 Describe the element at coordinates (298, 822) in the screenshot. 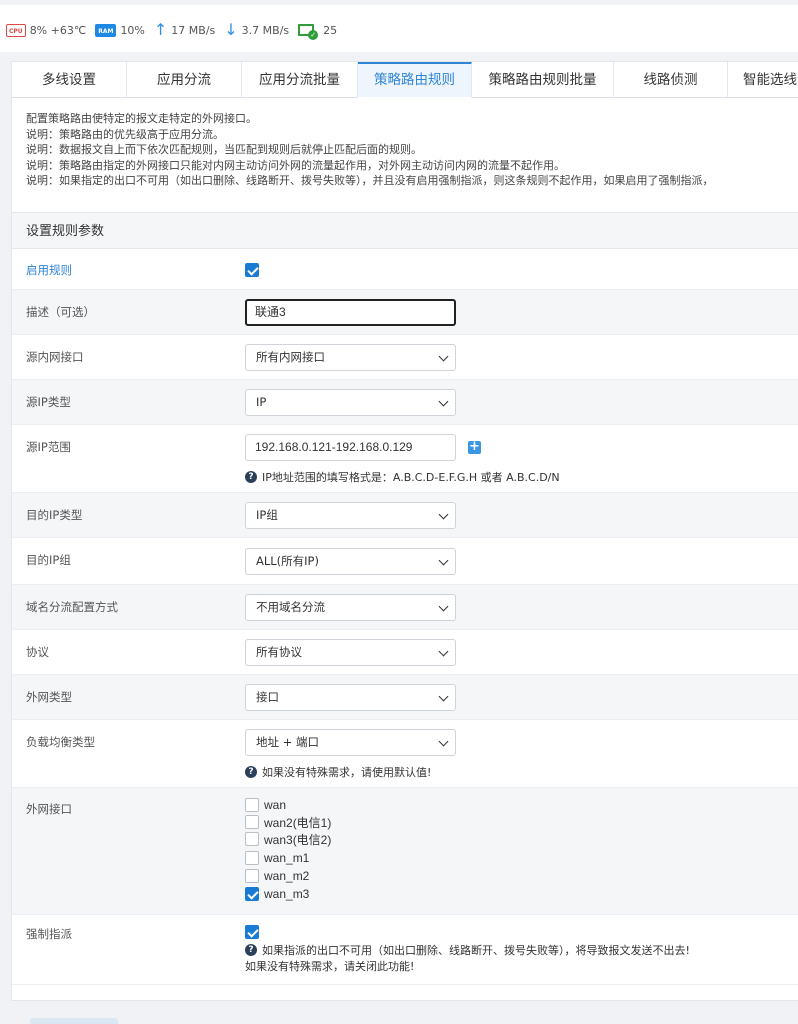

I see `wan-option-label: wan2(电信1)` at that location.